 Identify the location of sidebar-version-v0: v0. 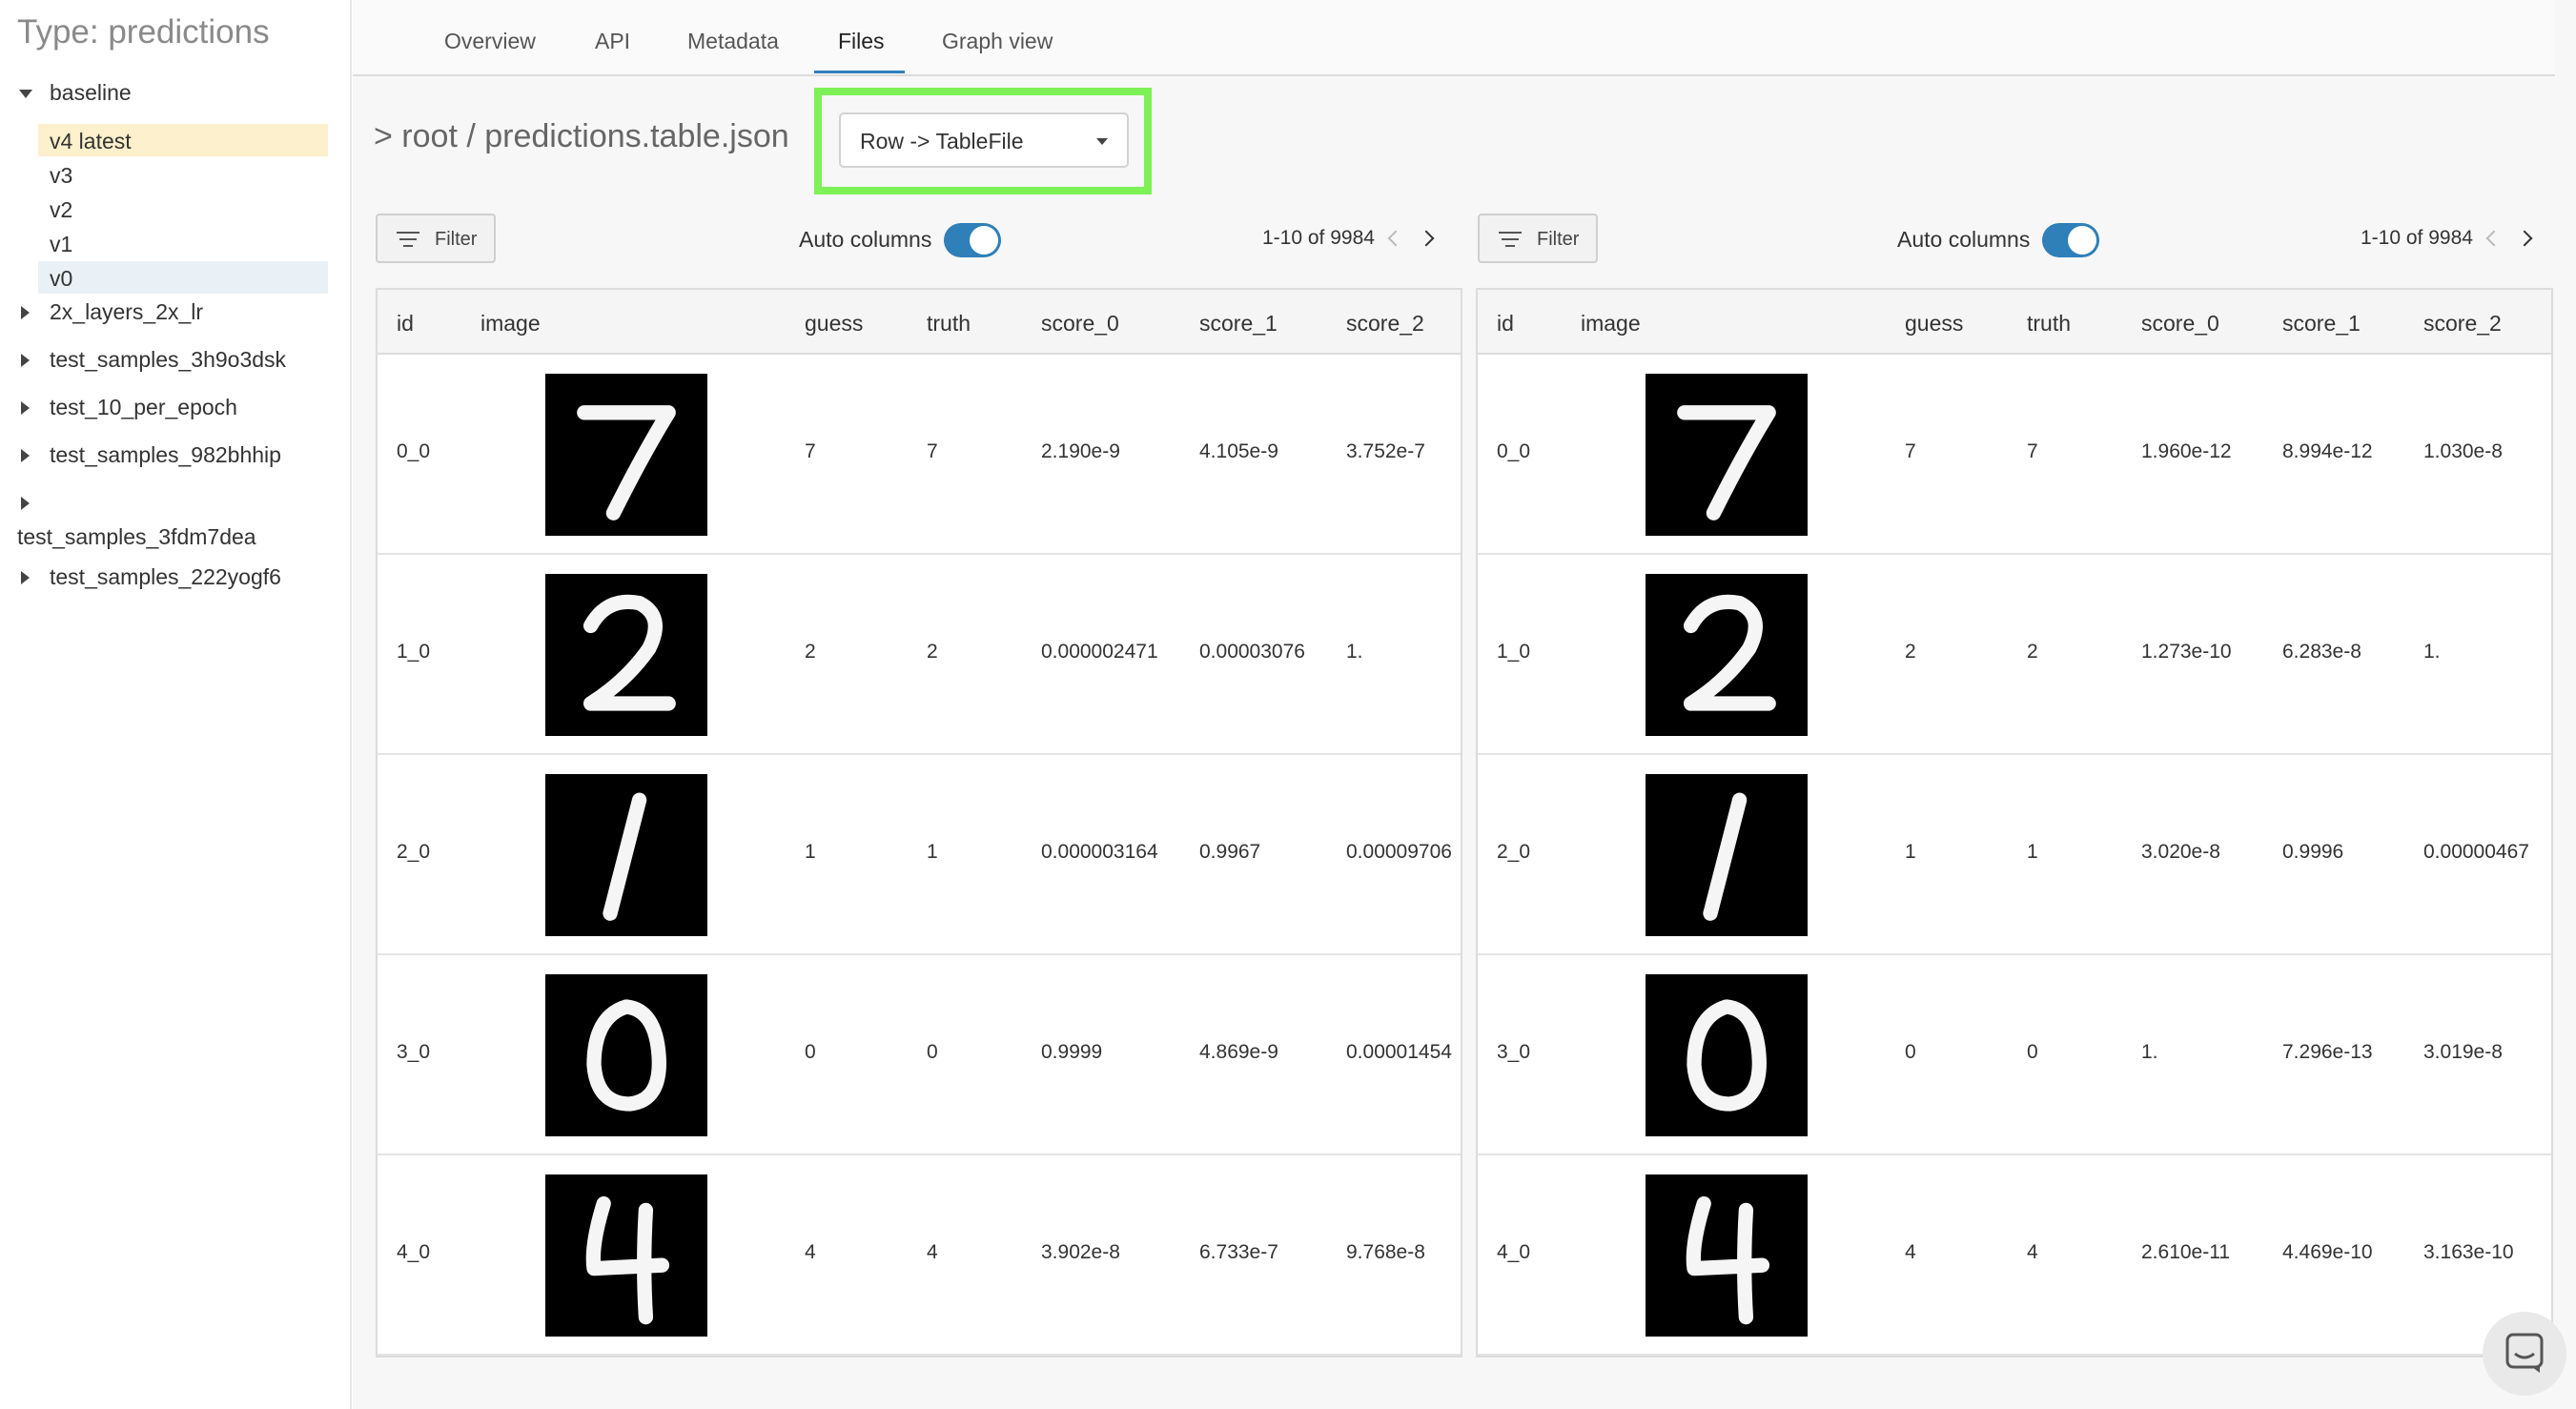
(183, 277).